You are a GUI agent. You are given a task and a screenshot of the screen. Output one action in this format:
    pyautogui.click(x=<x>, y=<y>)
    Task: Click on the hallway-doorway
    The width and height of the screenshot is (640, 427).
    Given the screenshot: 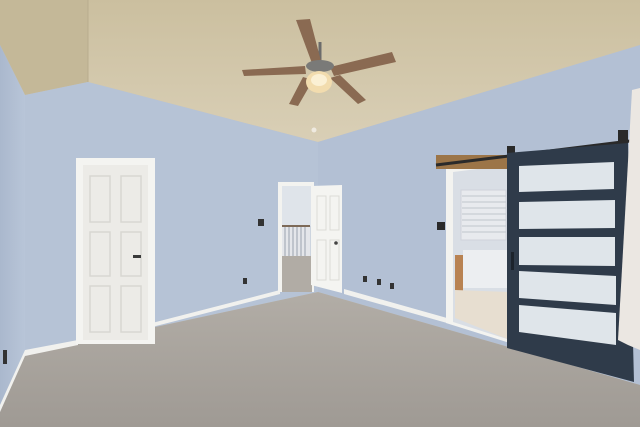 What is the action you would take?
    pyautogui.click(x=296, y=237)
    